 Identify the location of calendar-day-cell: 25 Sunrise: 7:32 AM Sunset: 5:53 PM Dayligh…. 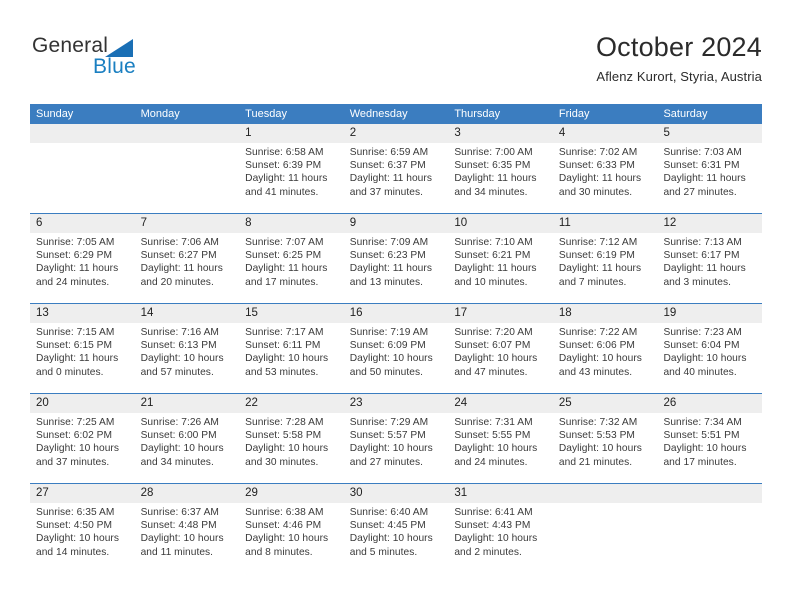
(605, 438).